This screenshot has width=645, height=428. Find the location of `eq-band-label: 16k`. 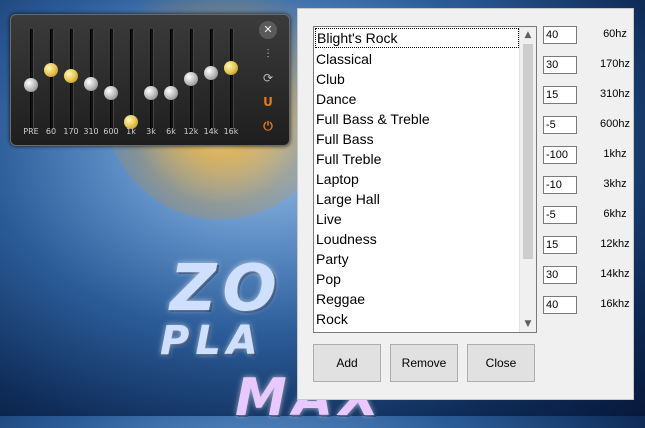

eq-band-label: 16k is located at coordinates (231, 131).